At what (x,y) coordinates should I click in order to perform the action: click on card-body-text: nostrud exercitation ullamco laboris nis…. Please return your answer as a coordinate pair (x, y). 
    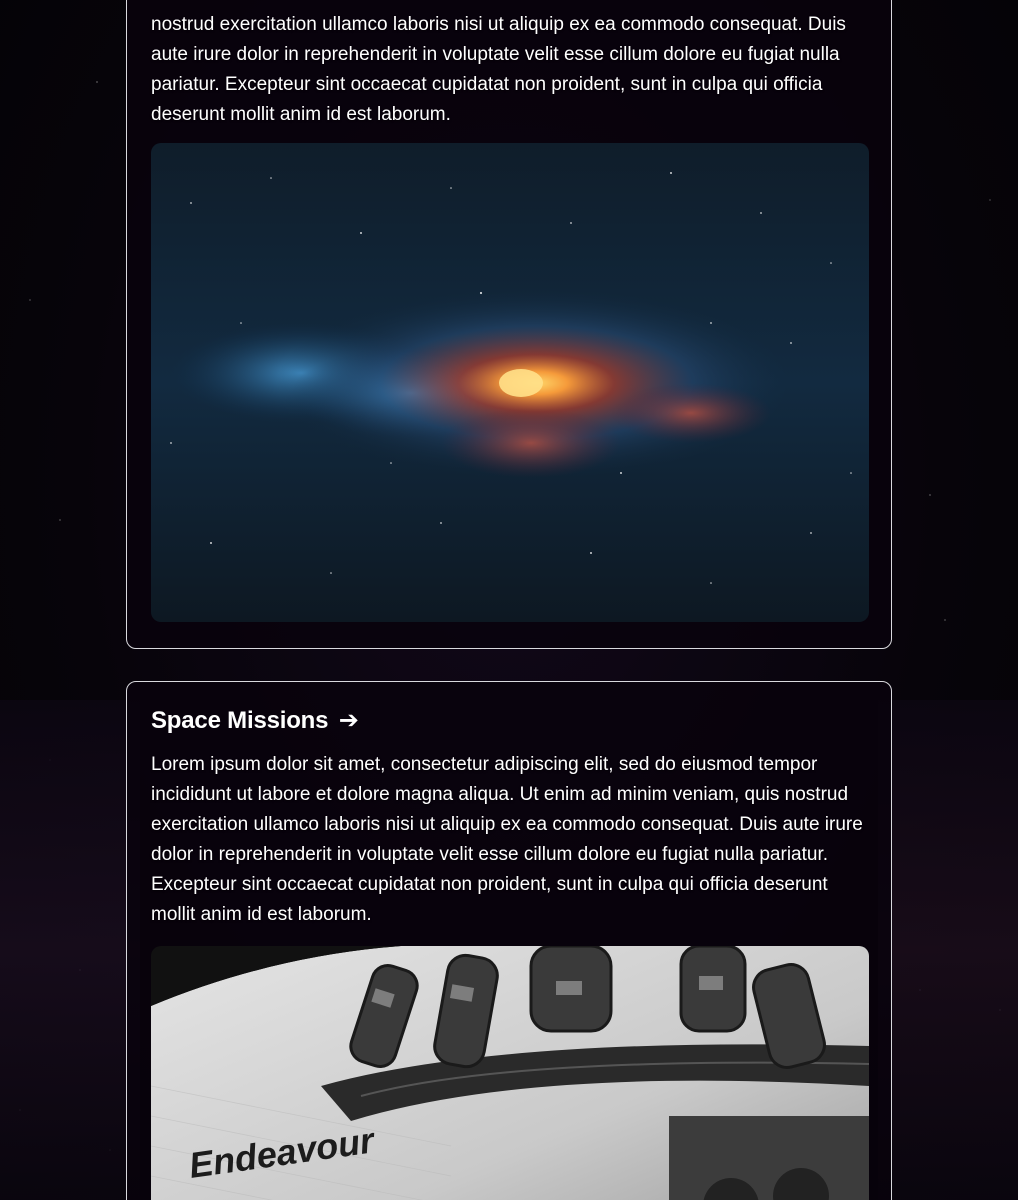
    Looking at the image, I should click on (509, 70).